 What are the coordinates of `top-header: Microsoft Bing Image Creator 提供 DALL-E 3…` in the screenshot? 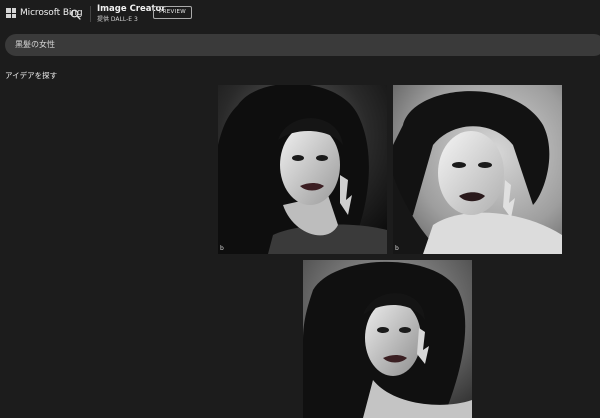 It's located at (300, 14).